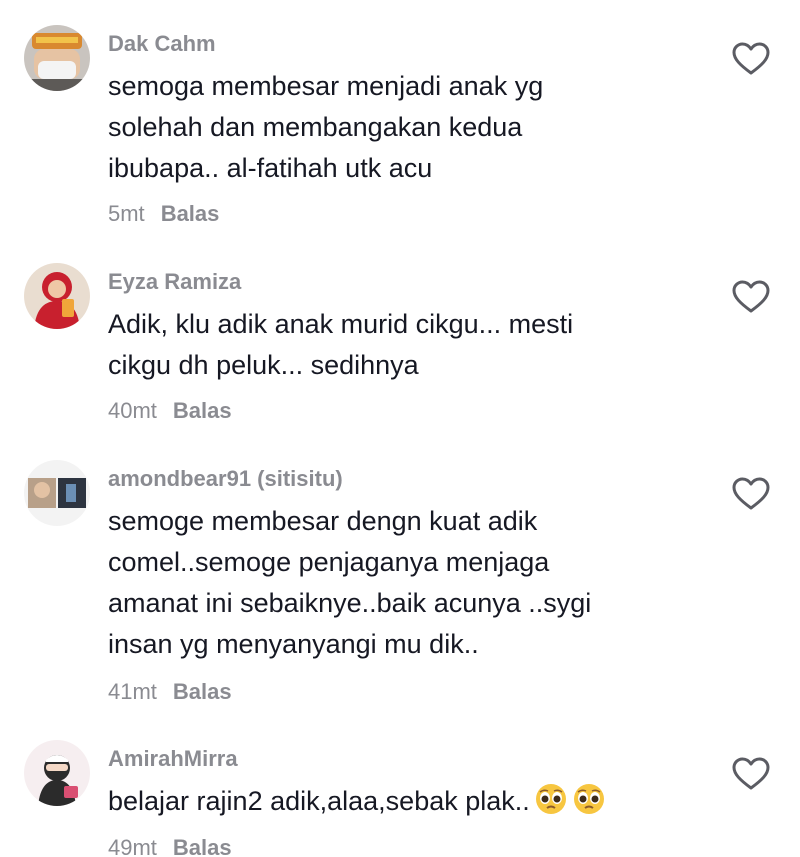 The width and height of the screenshot is (800, 857). What do you see at coordinates (225, 479) in the screenshot?
I see `comment-username: amondbear91 (sitisitu)` at bounding box center [225, 479].